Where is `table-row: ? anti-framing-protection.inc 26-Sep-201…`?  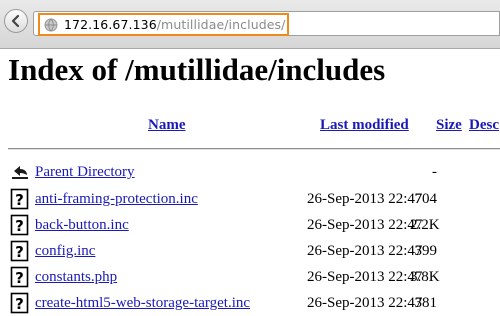 table-row: ? anti-framing-protection.inc 26-Sep-201… is located at coordinates (250, 200).